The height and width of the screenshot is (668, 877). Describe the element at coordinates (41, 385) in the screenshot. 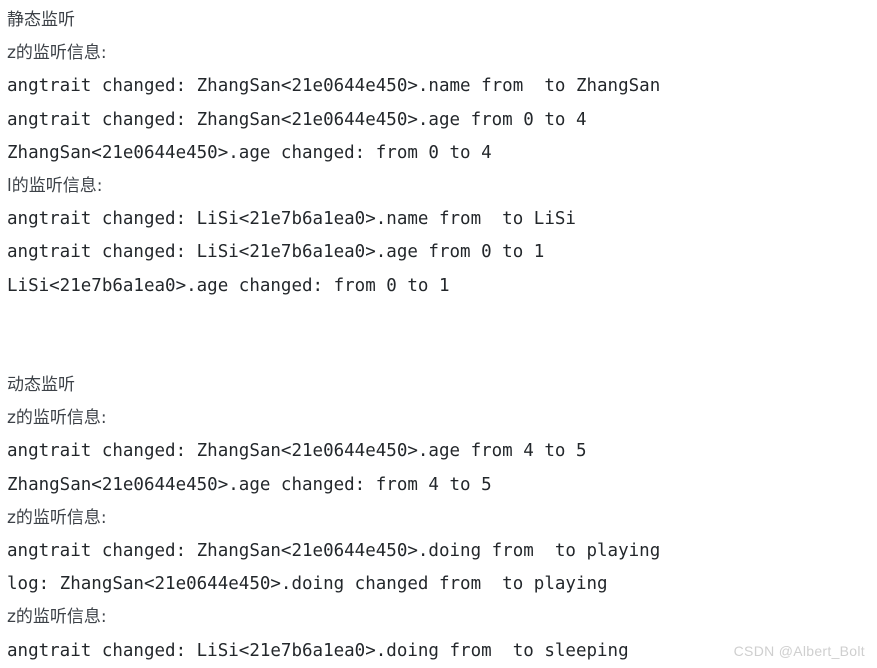

I see `log-section-label: 动态监听` at that location.